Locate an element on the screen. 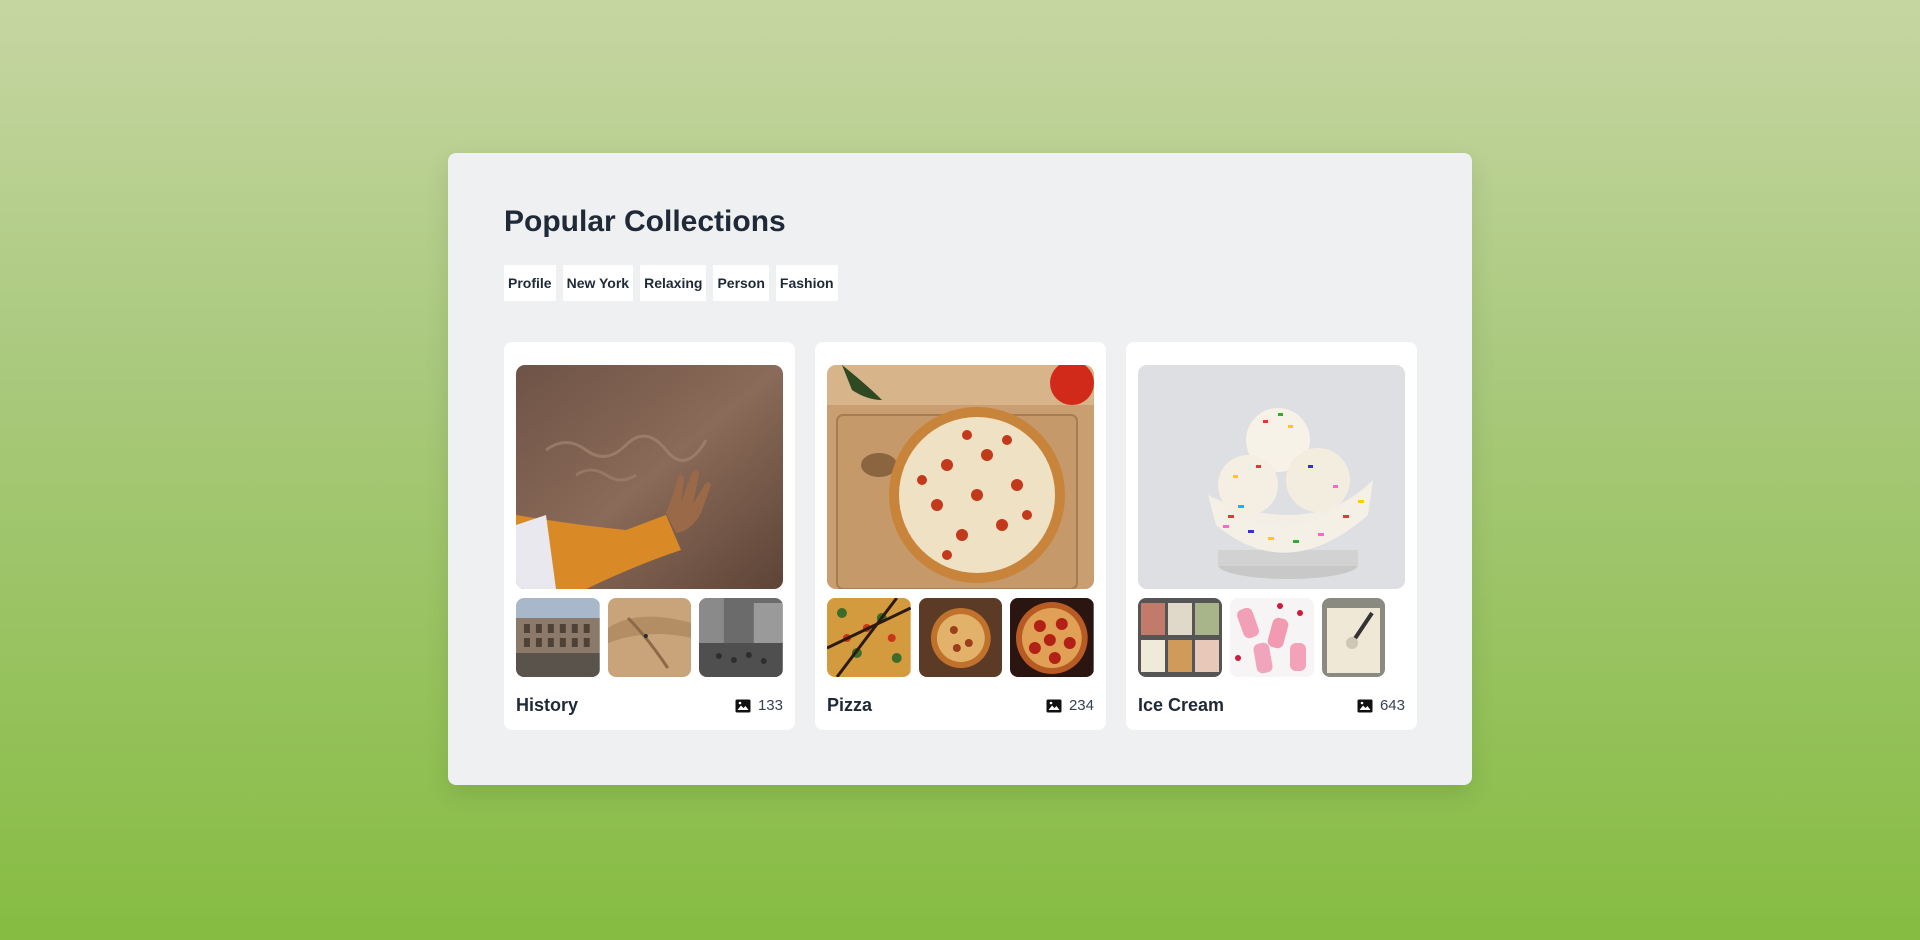  collection-card-pizza: Pizza 234 is located at coordinates (960, 536).